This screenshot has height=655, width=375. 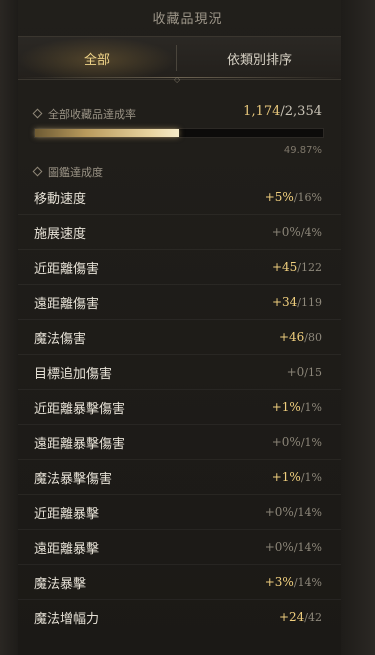 What do you see at coordinates (291, 617) in the screenshot?
I see `stat-current: +24` at bounding box center [291, 617].